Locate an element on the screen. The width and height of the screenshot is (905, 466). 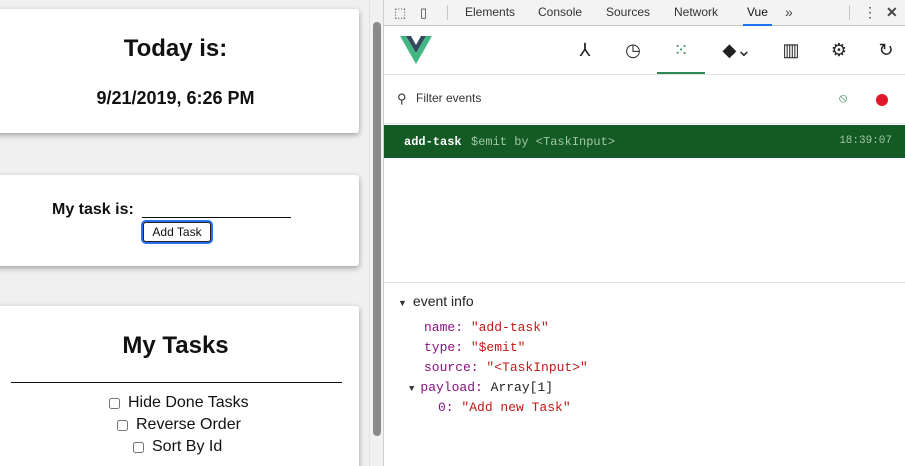
routing-icon: ◆⌄ is located at coordinates (737, 50).